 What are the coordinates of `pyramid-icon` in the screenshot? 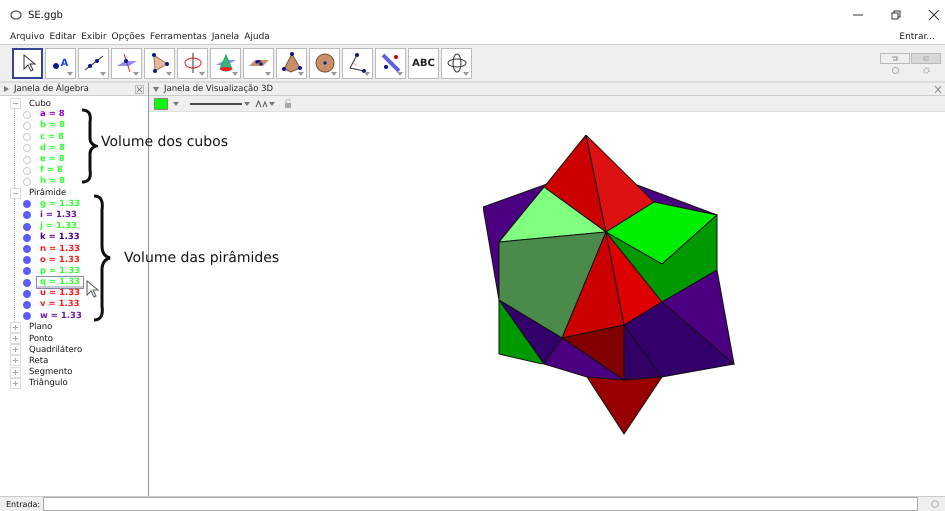 It's located at (291, 63).